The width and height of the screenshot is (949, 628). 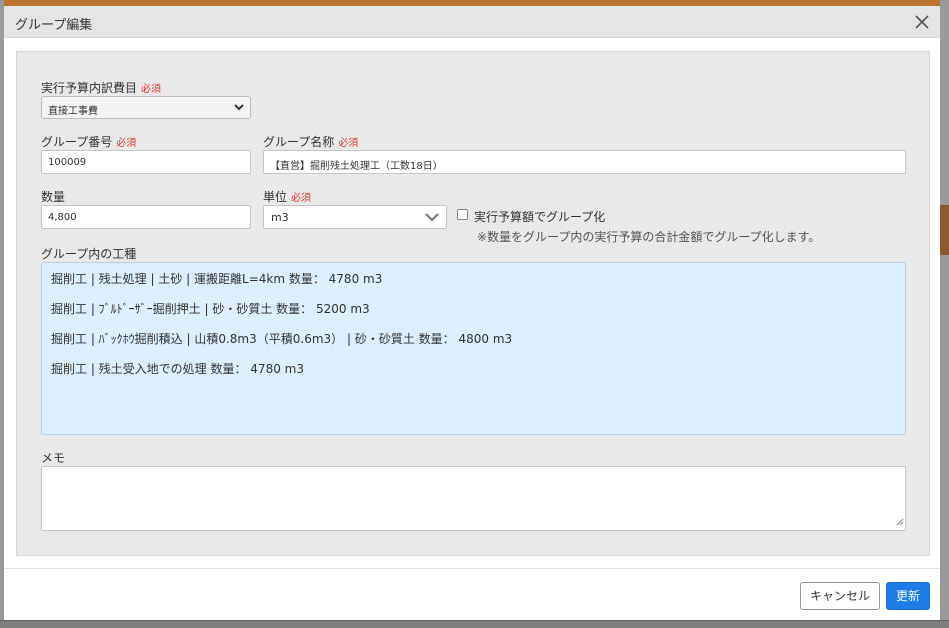 I want to click on background-table-header, so click(x=944, y=230).